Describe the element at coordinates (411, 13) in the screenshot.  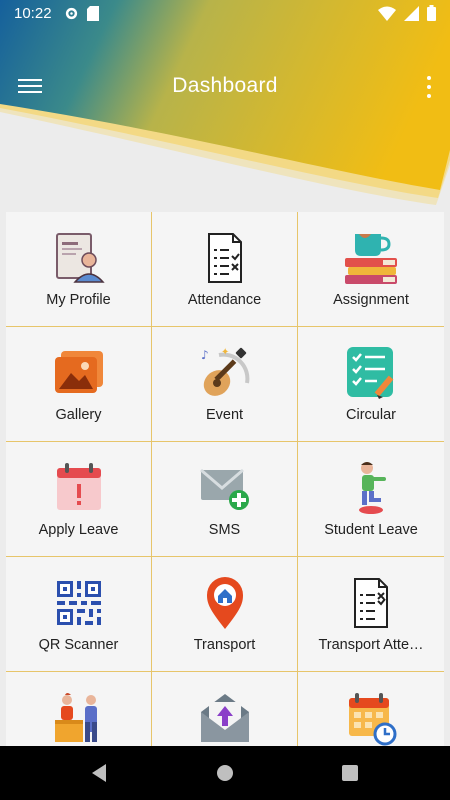
I see `signal-icon` at that location.